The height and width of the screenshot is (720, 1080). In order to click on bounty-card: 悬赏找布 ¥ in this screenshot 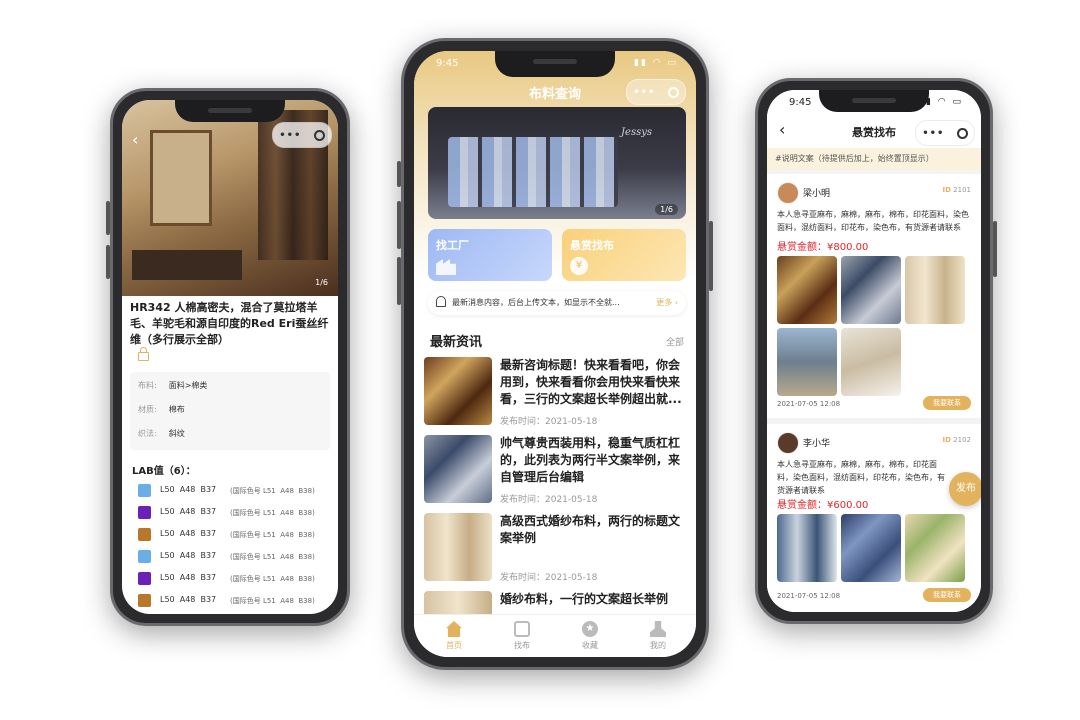, I will do `click(624, 255)`.